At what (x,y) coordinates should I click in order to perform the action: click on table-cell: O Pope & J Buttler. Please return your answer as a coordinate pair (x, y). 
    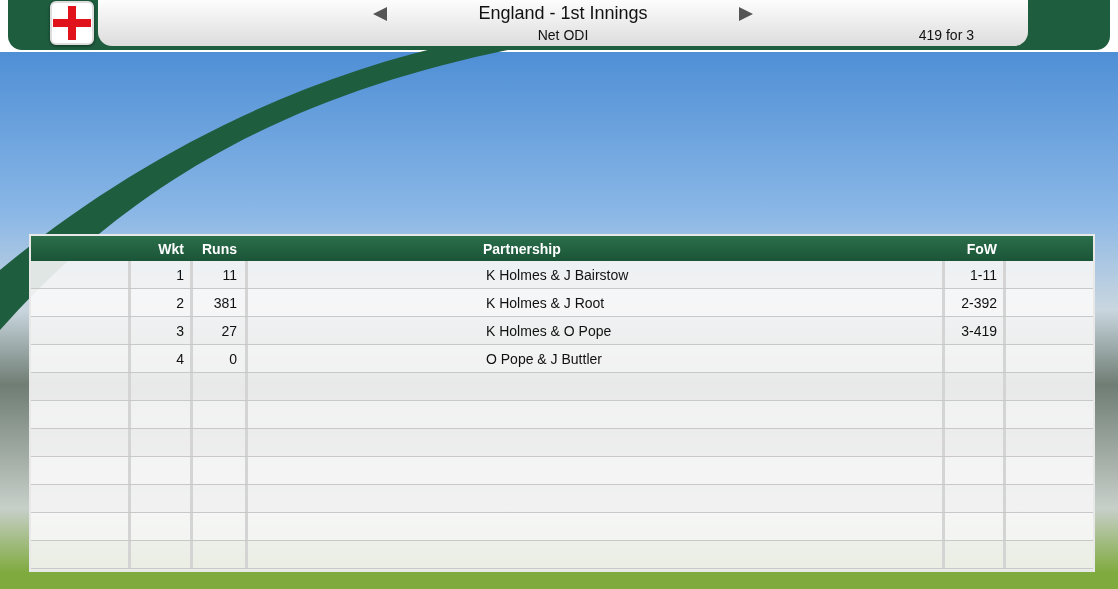
    Looking at the image, I should click on (593, 358).